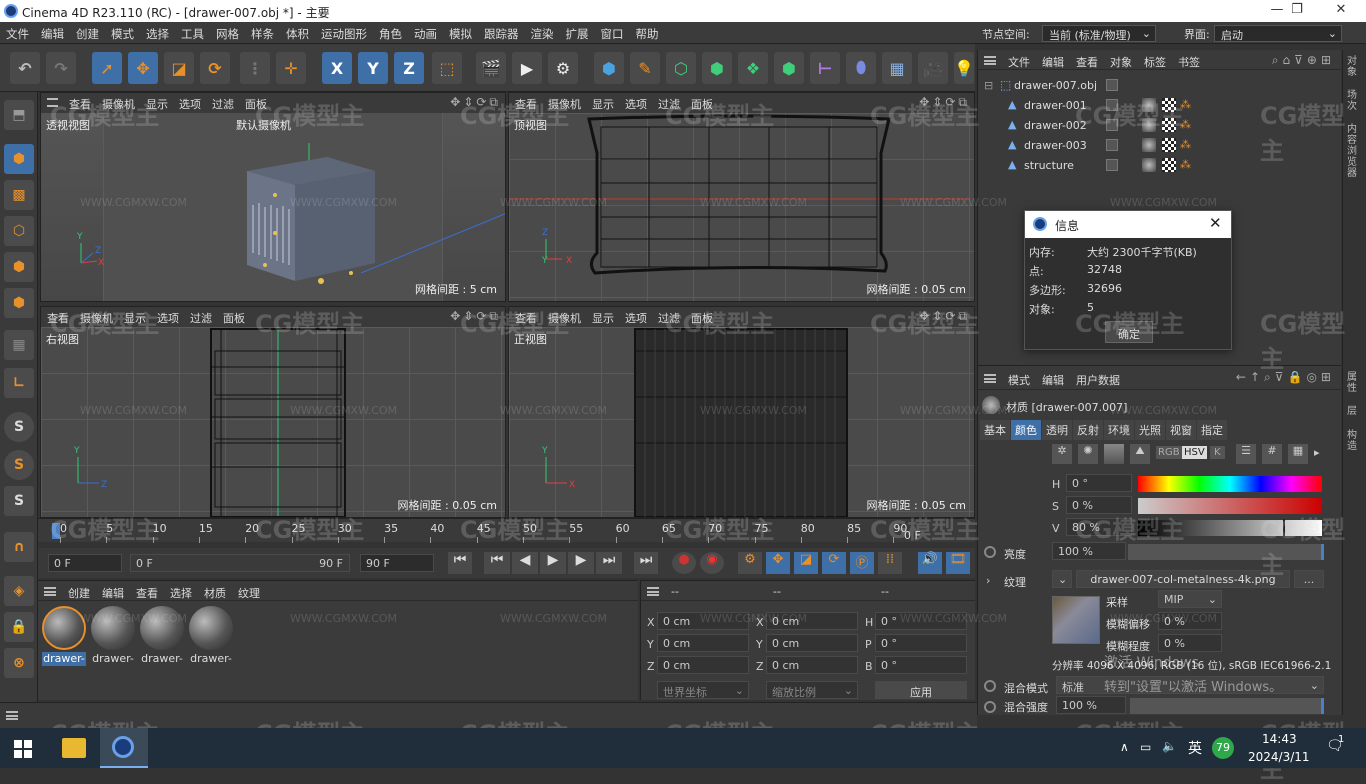 The image size is (1366, 784). I want to click on menu-mesh: 网格, so click(227, 32).